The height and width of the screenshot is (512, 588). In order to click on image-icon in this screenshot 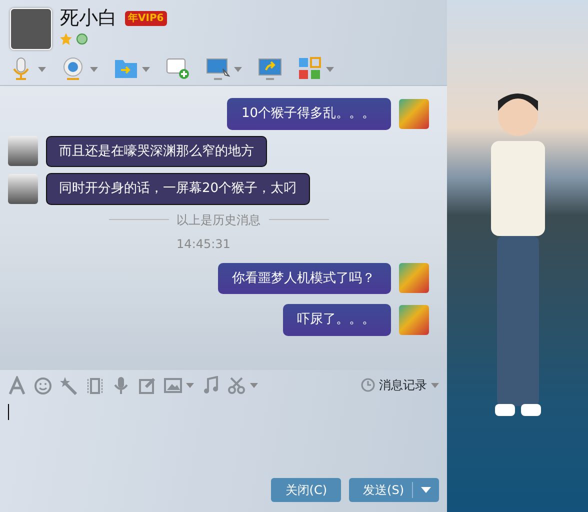, I will do `click(173, 385)`.